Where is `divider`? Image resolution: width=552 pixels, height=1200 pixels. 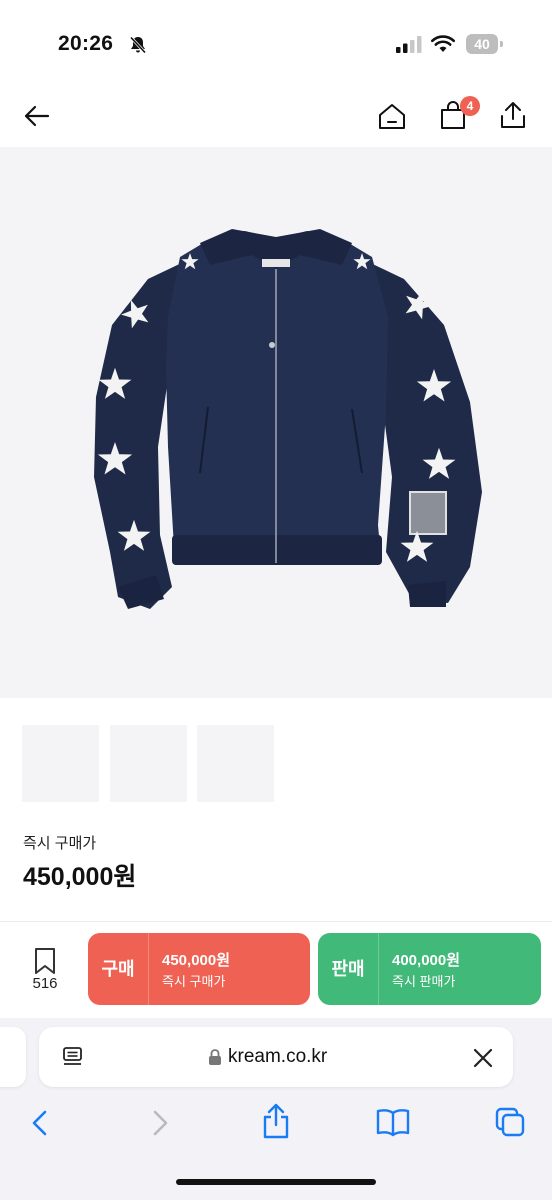
divider is located at coordinates (276, 921).